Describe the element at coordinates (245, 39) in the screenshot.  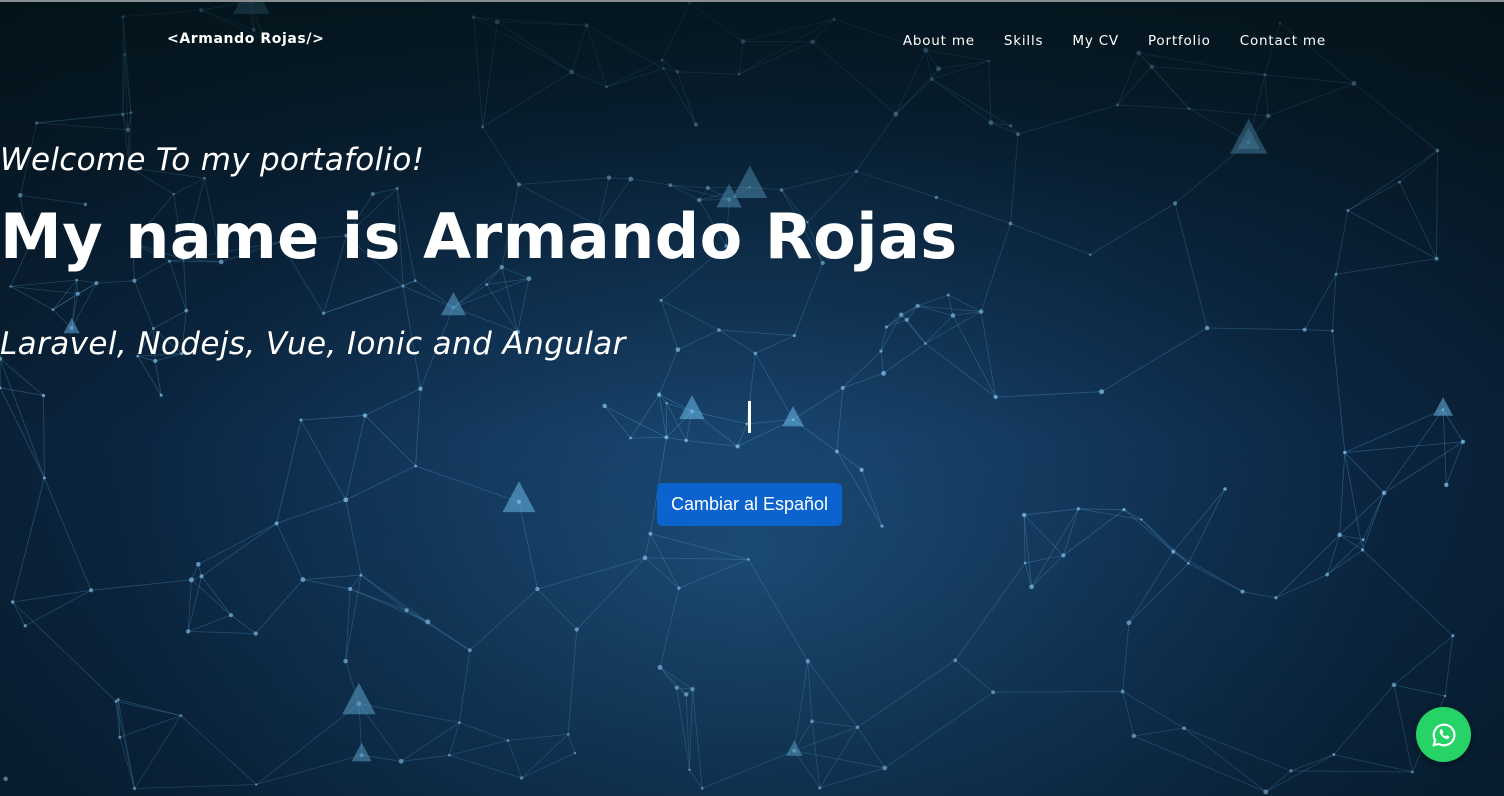
I see `brand-logo: <Armando Rojas/>` at that location.